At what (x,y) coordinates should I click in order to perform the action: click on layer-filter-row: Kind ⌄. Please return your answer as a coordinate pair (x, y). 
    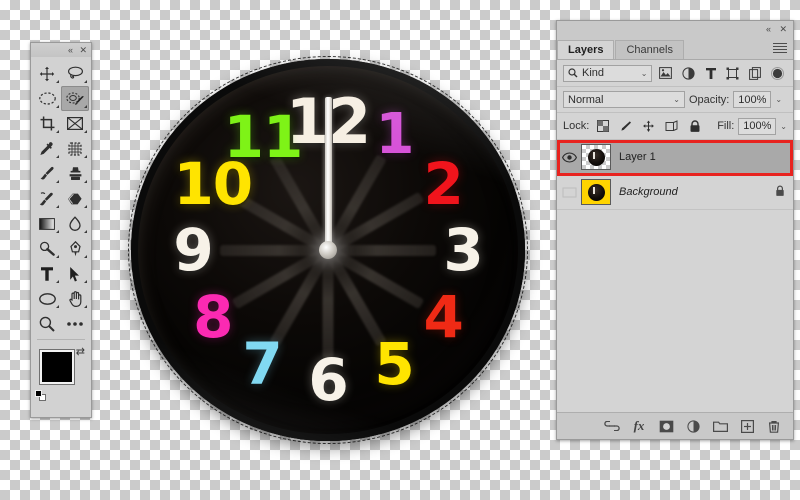
    Looking at the image, I should click on (675, 73).